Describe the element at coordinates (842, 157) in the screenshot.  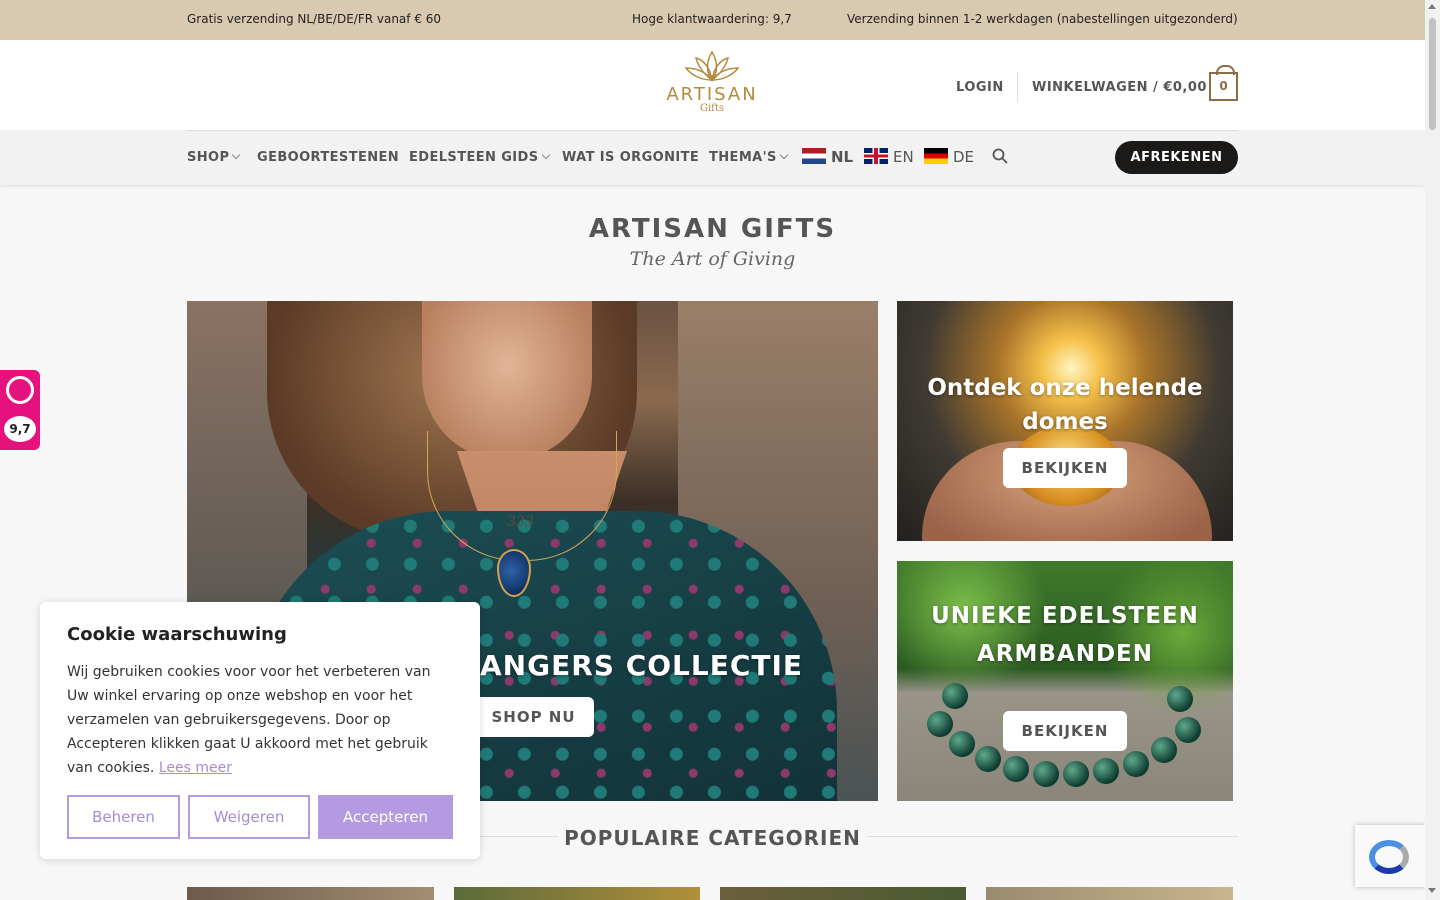
I see `language-code: NL` at that location.